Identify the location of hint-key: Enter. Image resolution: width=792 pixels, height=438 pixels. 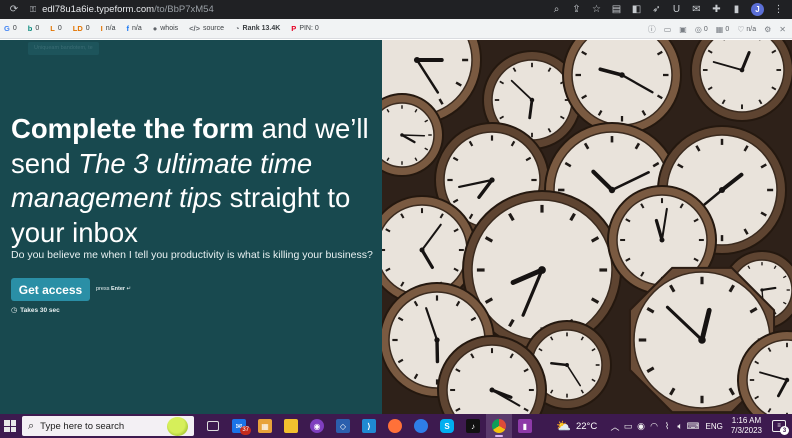
(118, 289).